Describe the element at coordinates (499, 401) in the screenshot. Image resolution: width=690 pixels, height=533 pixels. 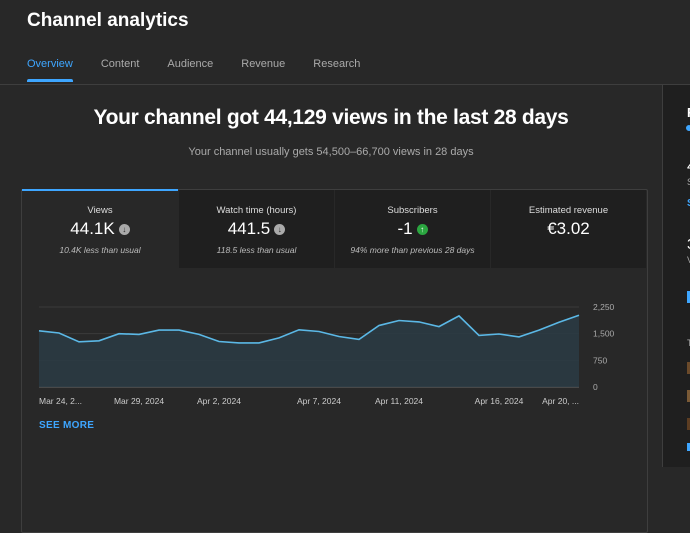
I see `x-tick-label: Apr 16, 2024` at that location.